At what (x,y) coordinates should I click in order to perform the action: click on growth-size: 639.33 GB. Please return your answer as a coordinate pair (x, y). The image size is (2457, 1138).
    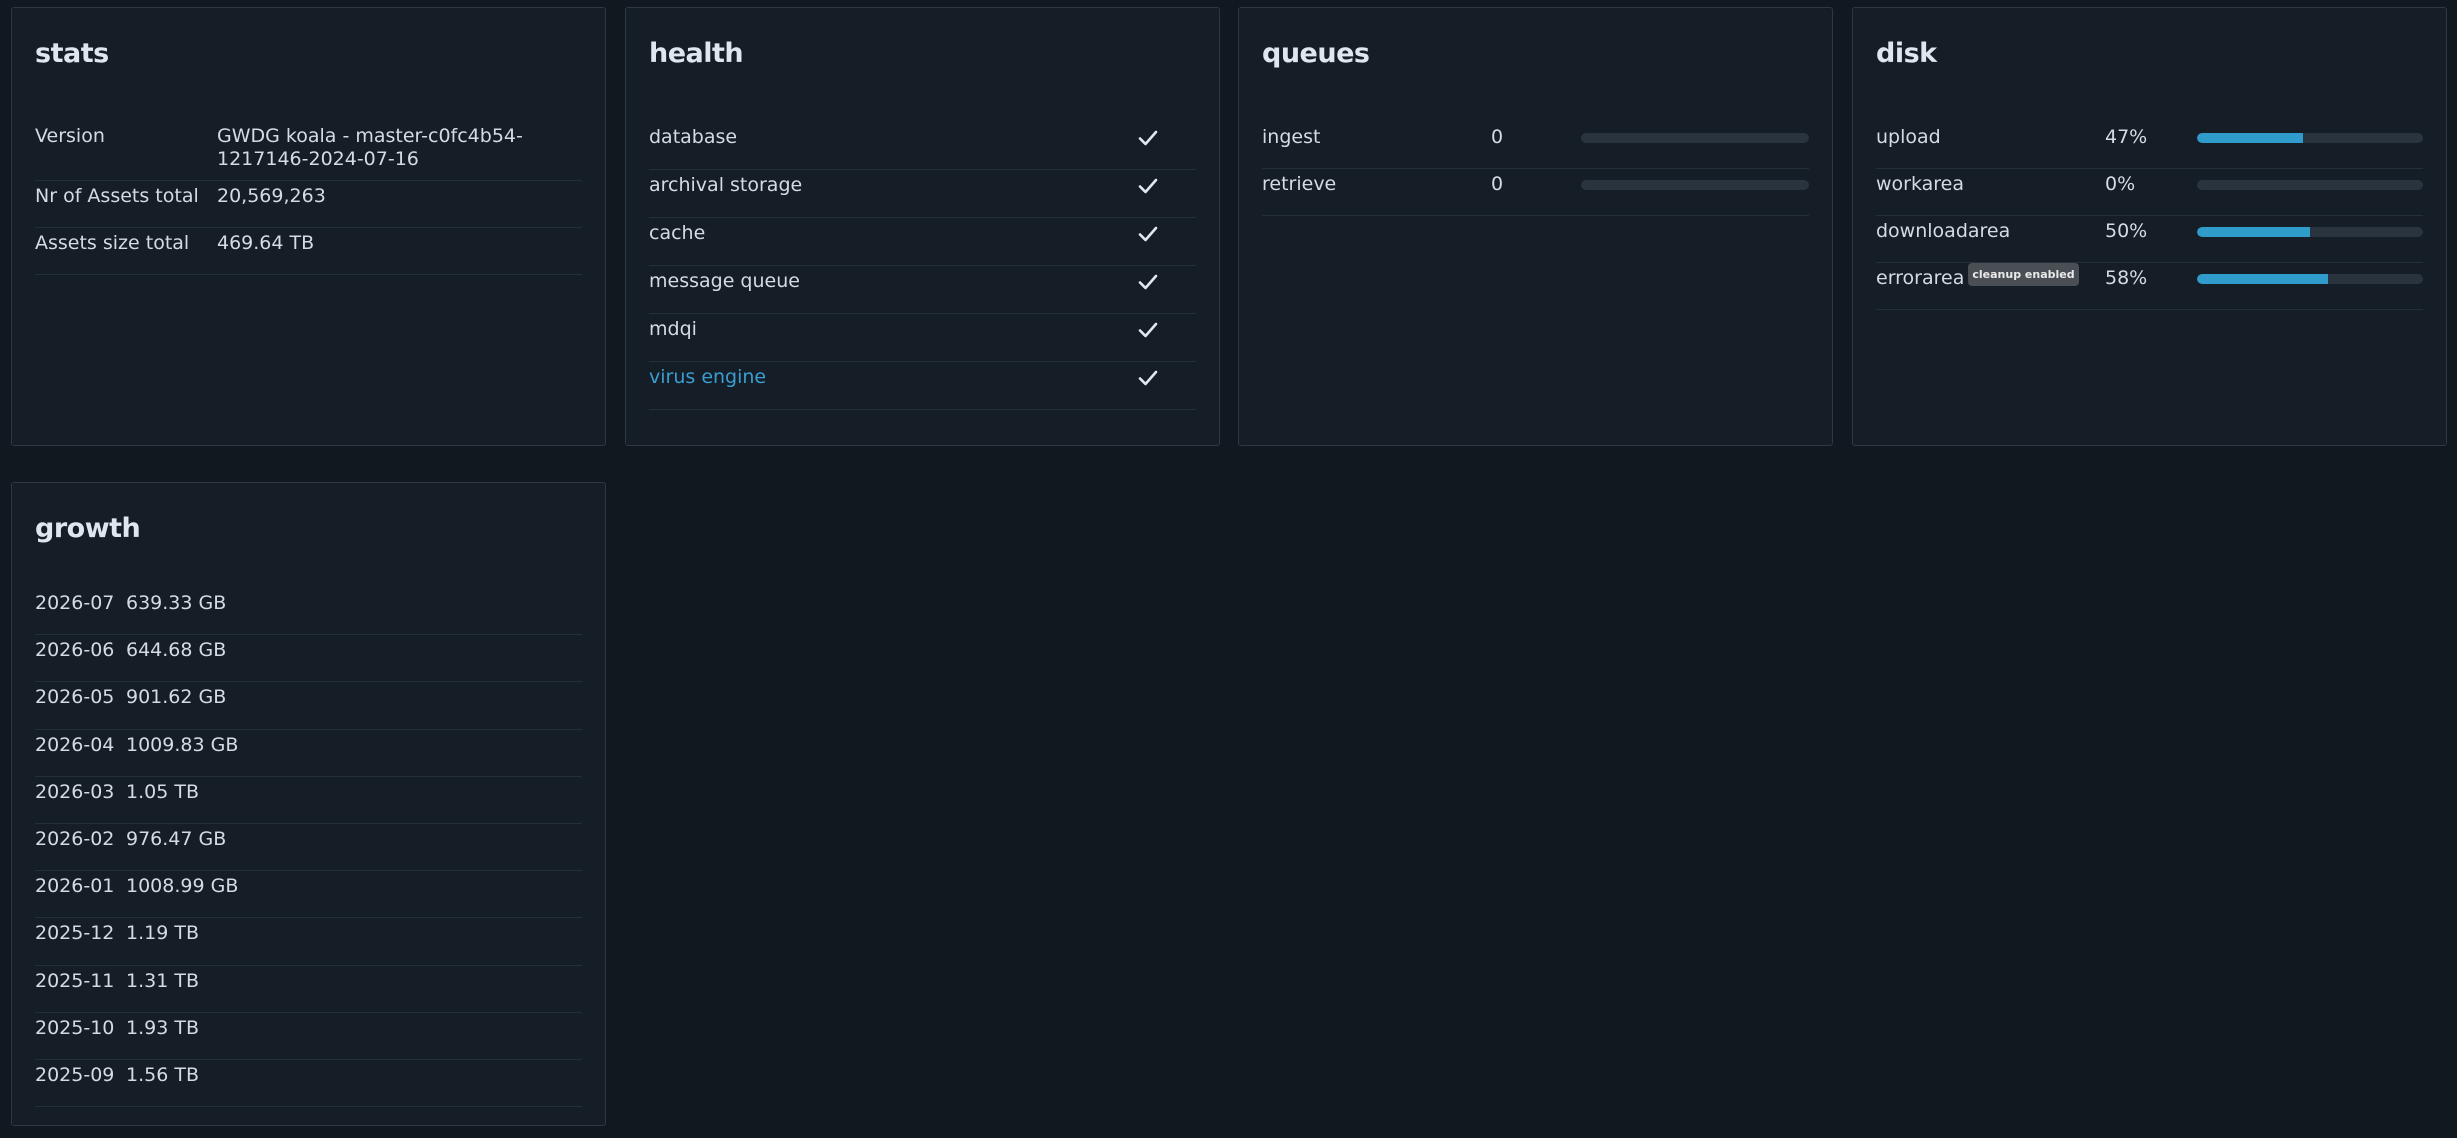
    Looking at the image, I should click on (176, 603).